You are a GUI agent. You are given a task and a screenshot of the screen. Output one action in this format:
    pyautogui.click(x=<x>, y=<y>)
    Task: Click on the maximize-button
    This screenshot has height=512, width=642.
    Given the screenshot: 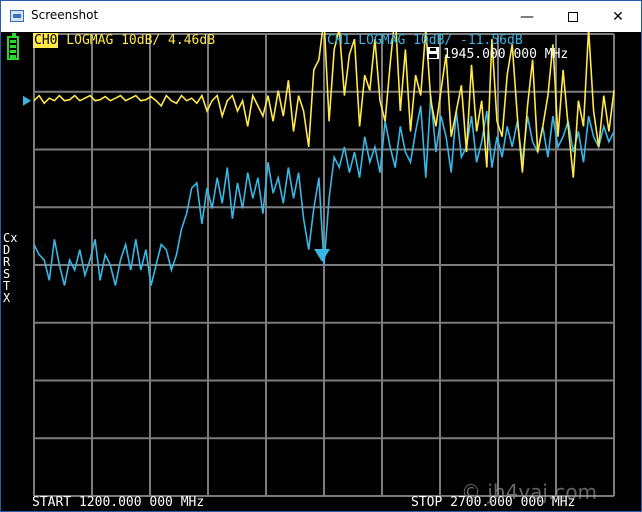 What is the action you would take?
    pyautogui.click(x=573, y=16)
    